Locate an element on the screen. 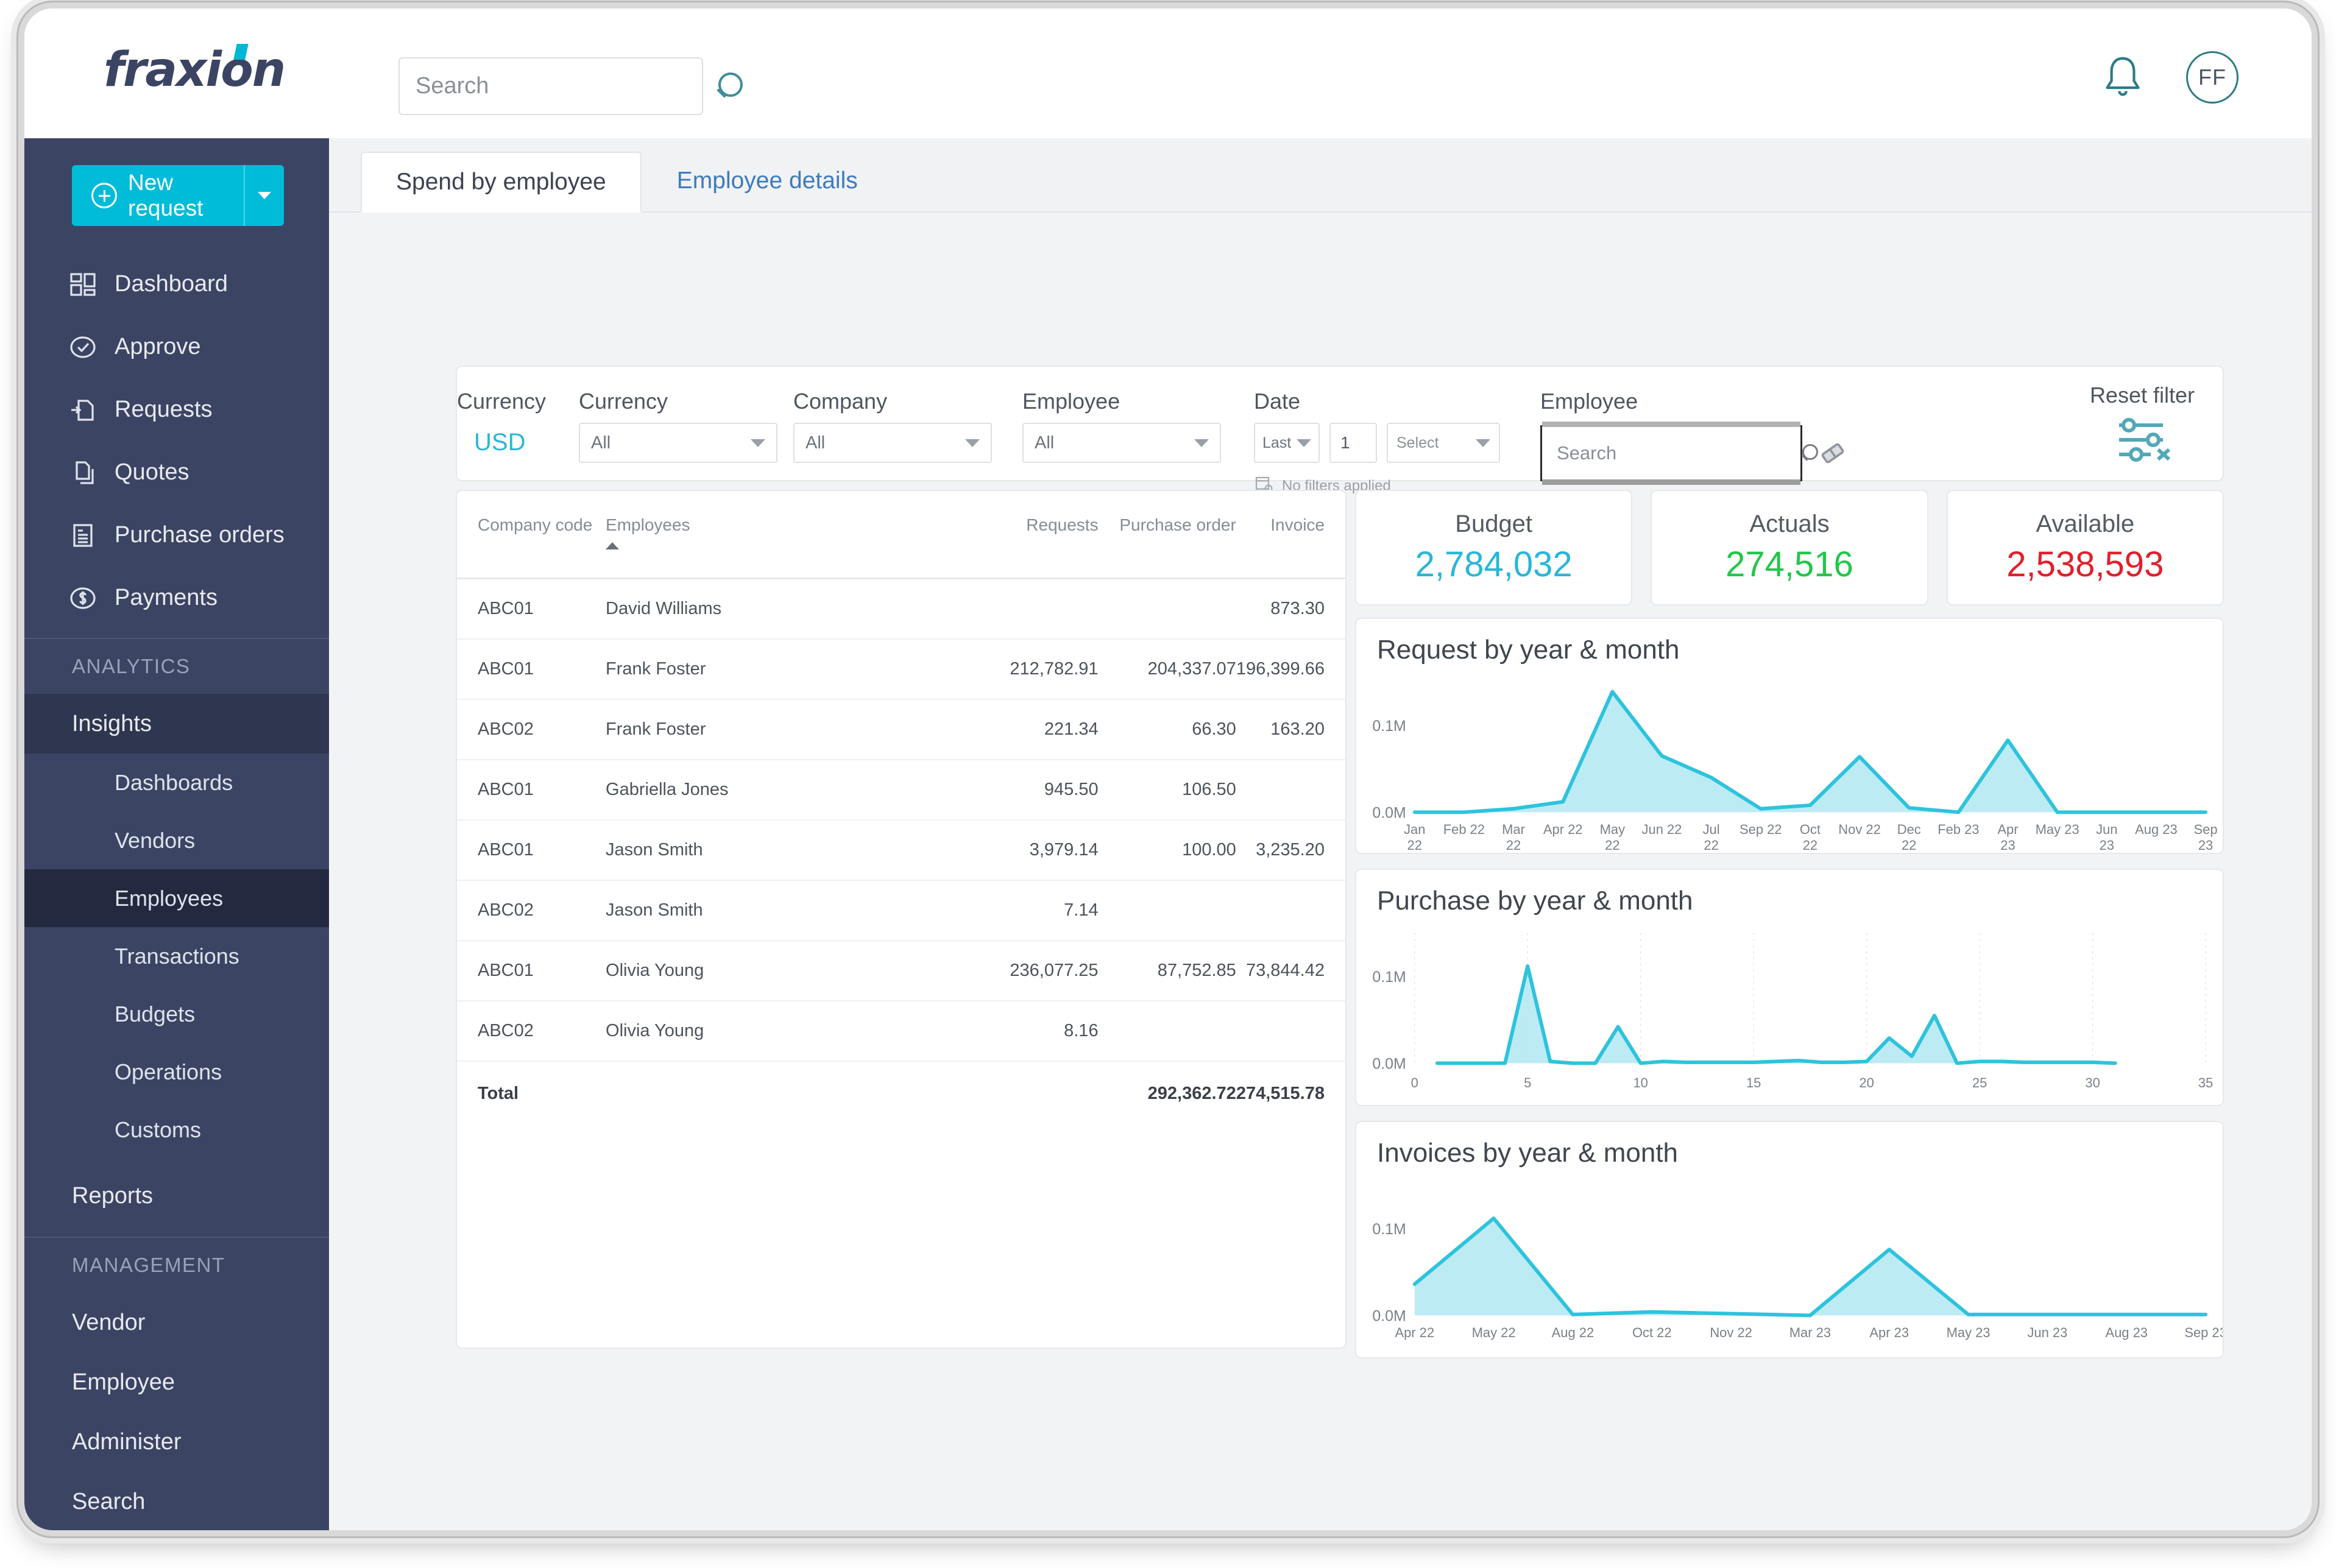 The width and height of the screenshot is (2336, 1568). svg-text: 0 is located at coordinates (1414, 1082).